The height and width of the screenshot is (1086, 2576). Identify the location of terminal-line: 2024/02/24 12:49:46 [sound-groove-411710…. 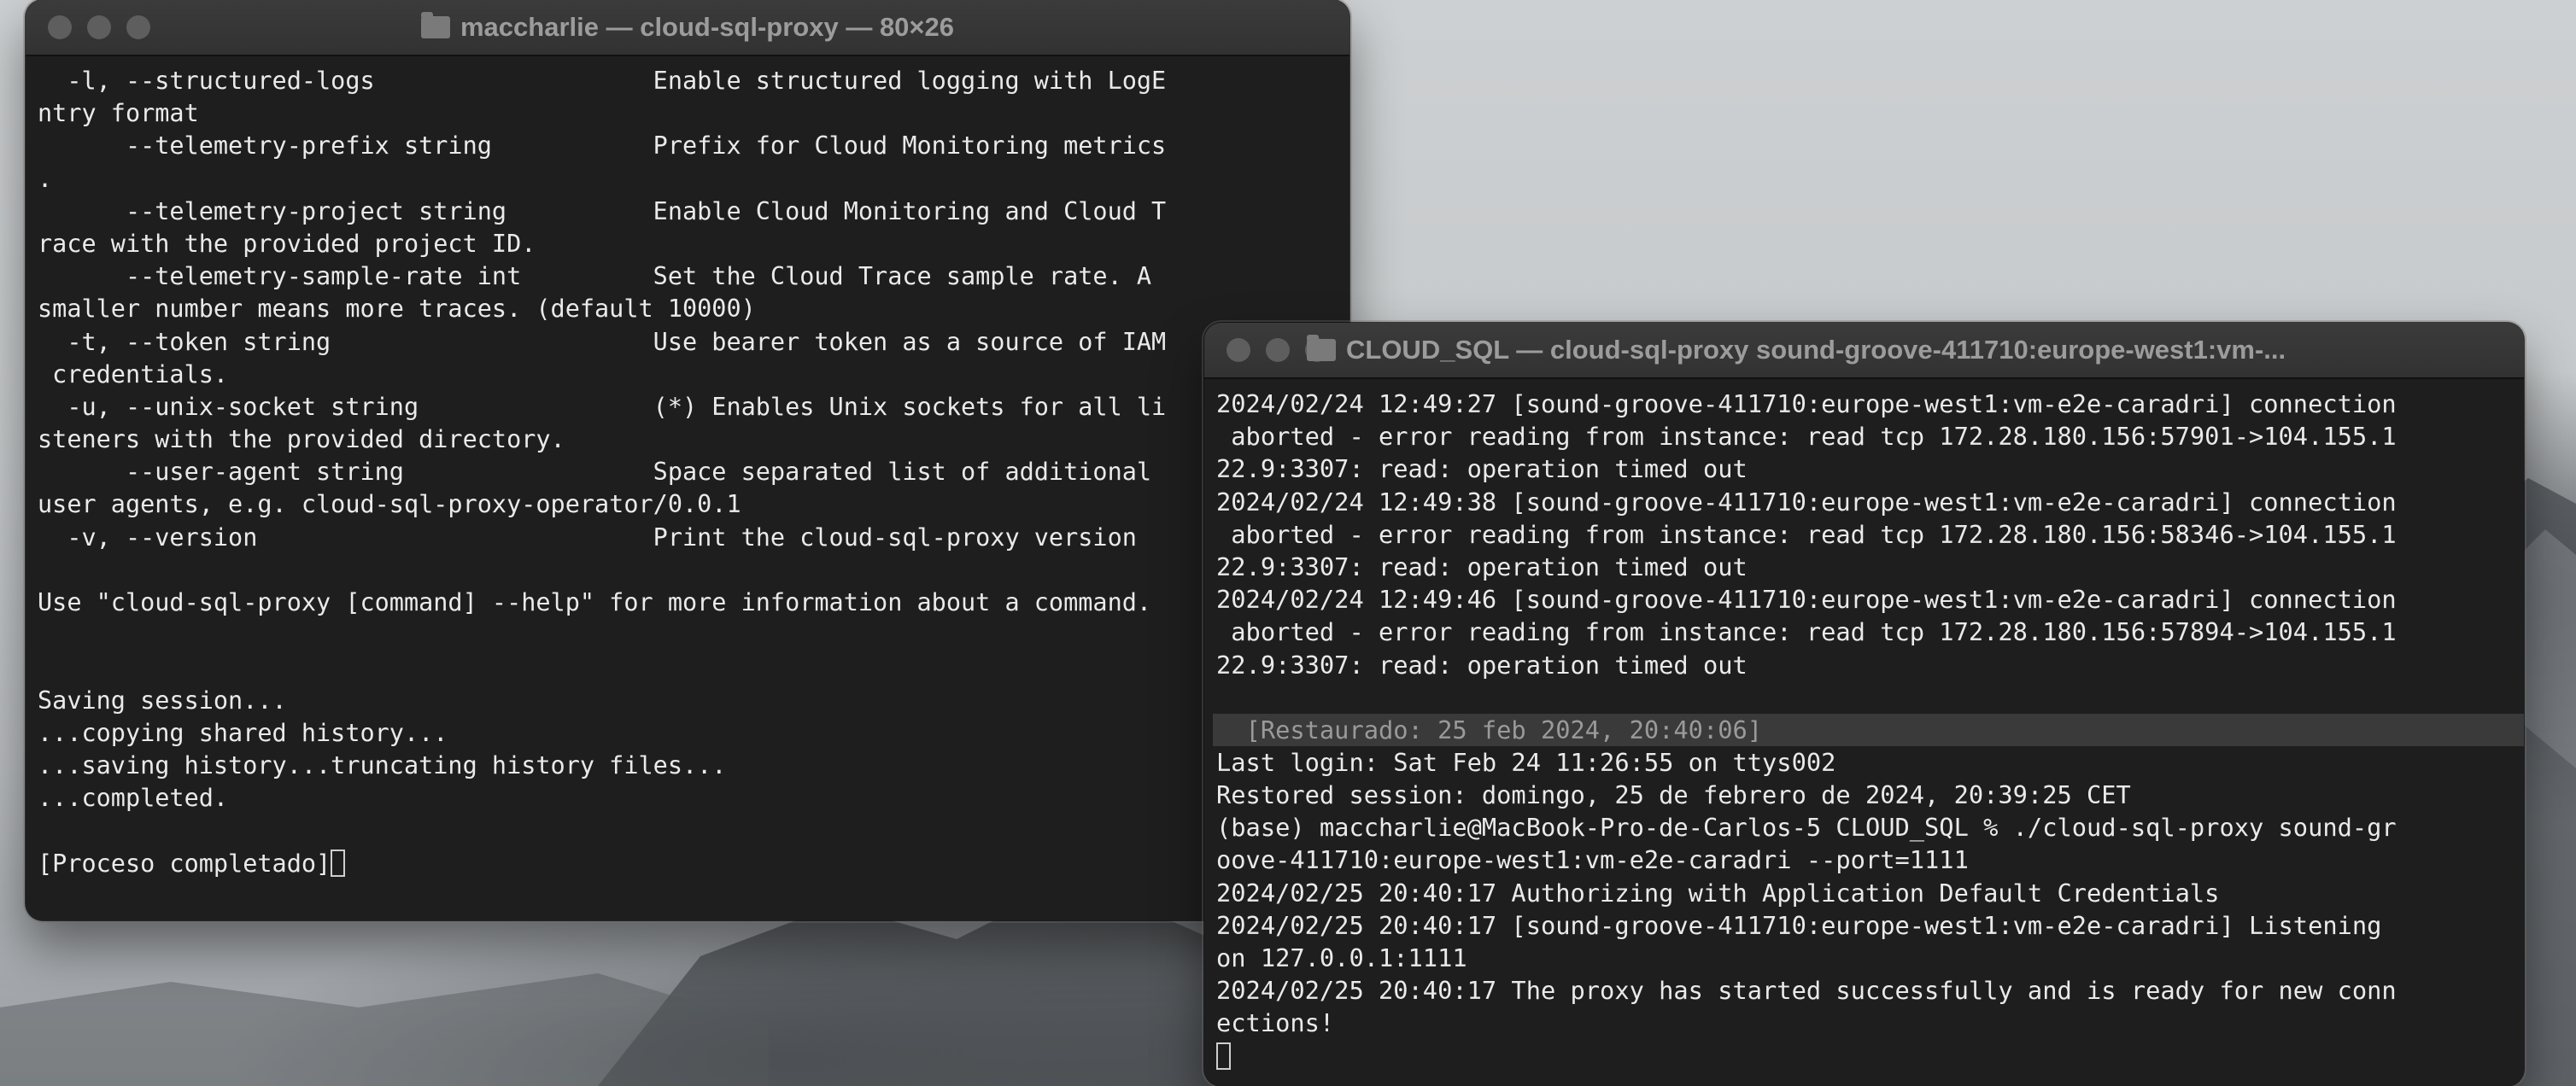
(1806, 600).